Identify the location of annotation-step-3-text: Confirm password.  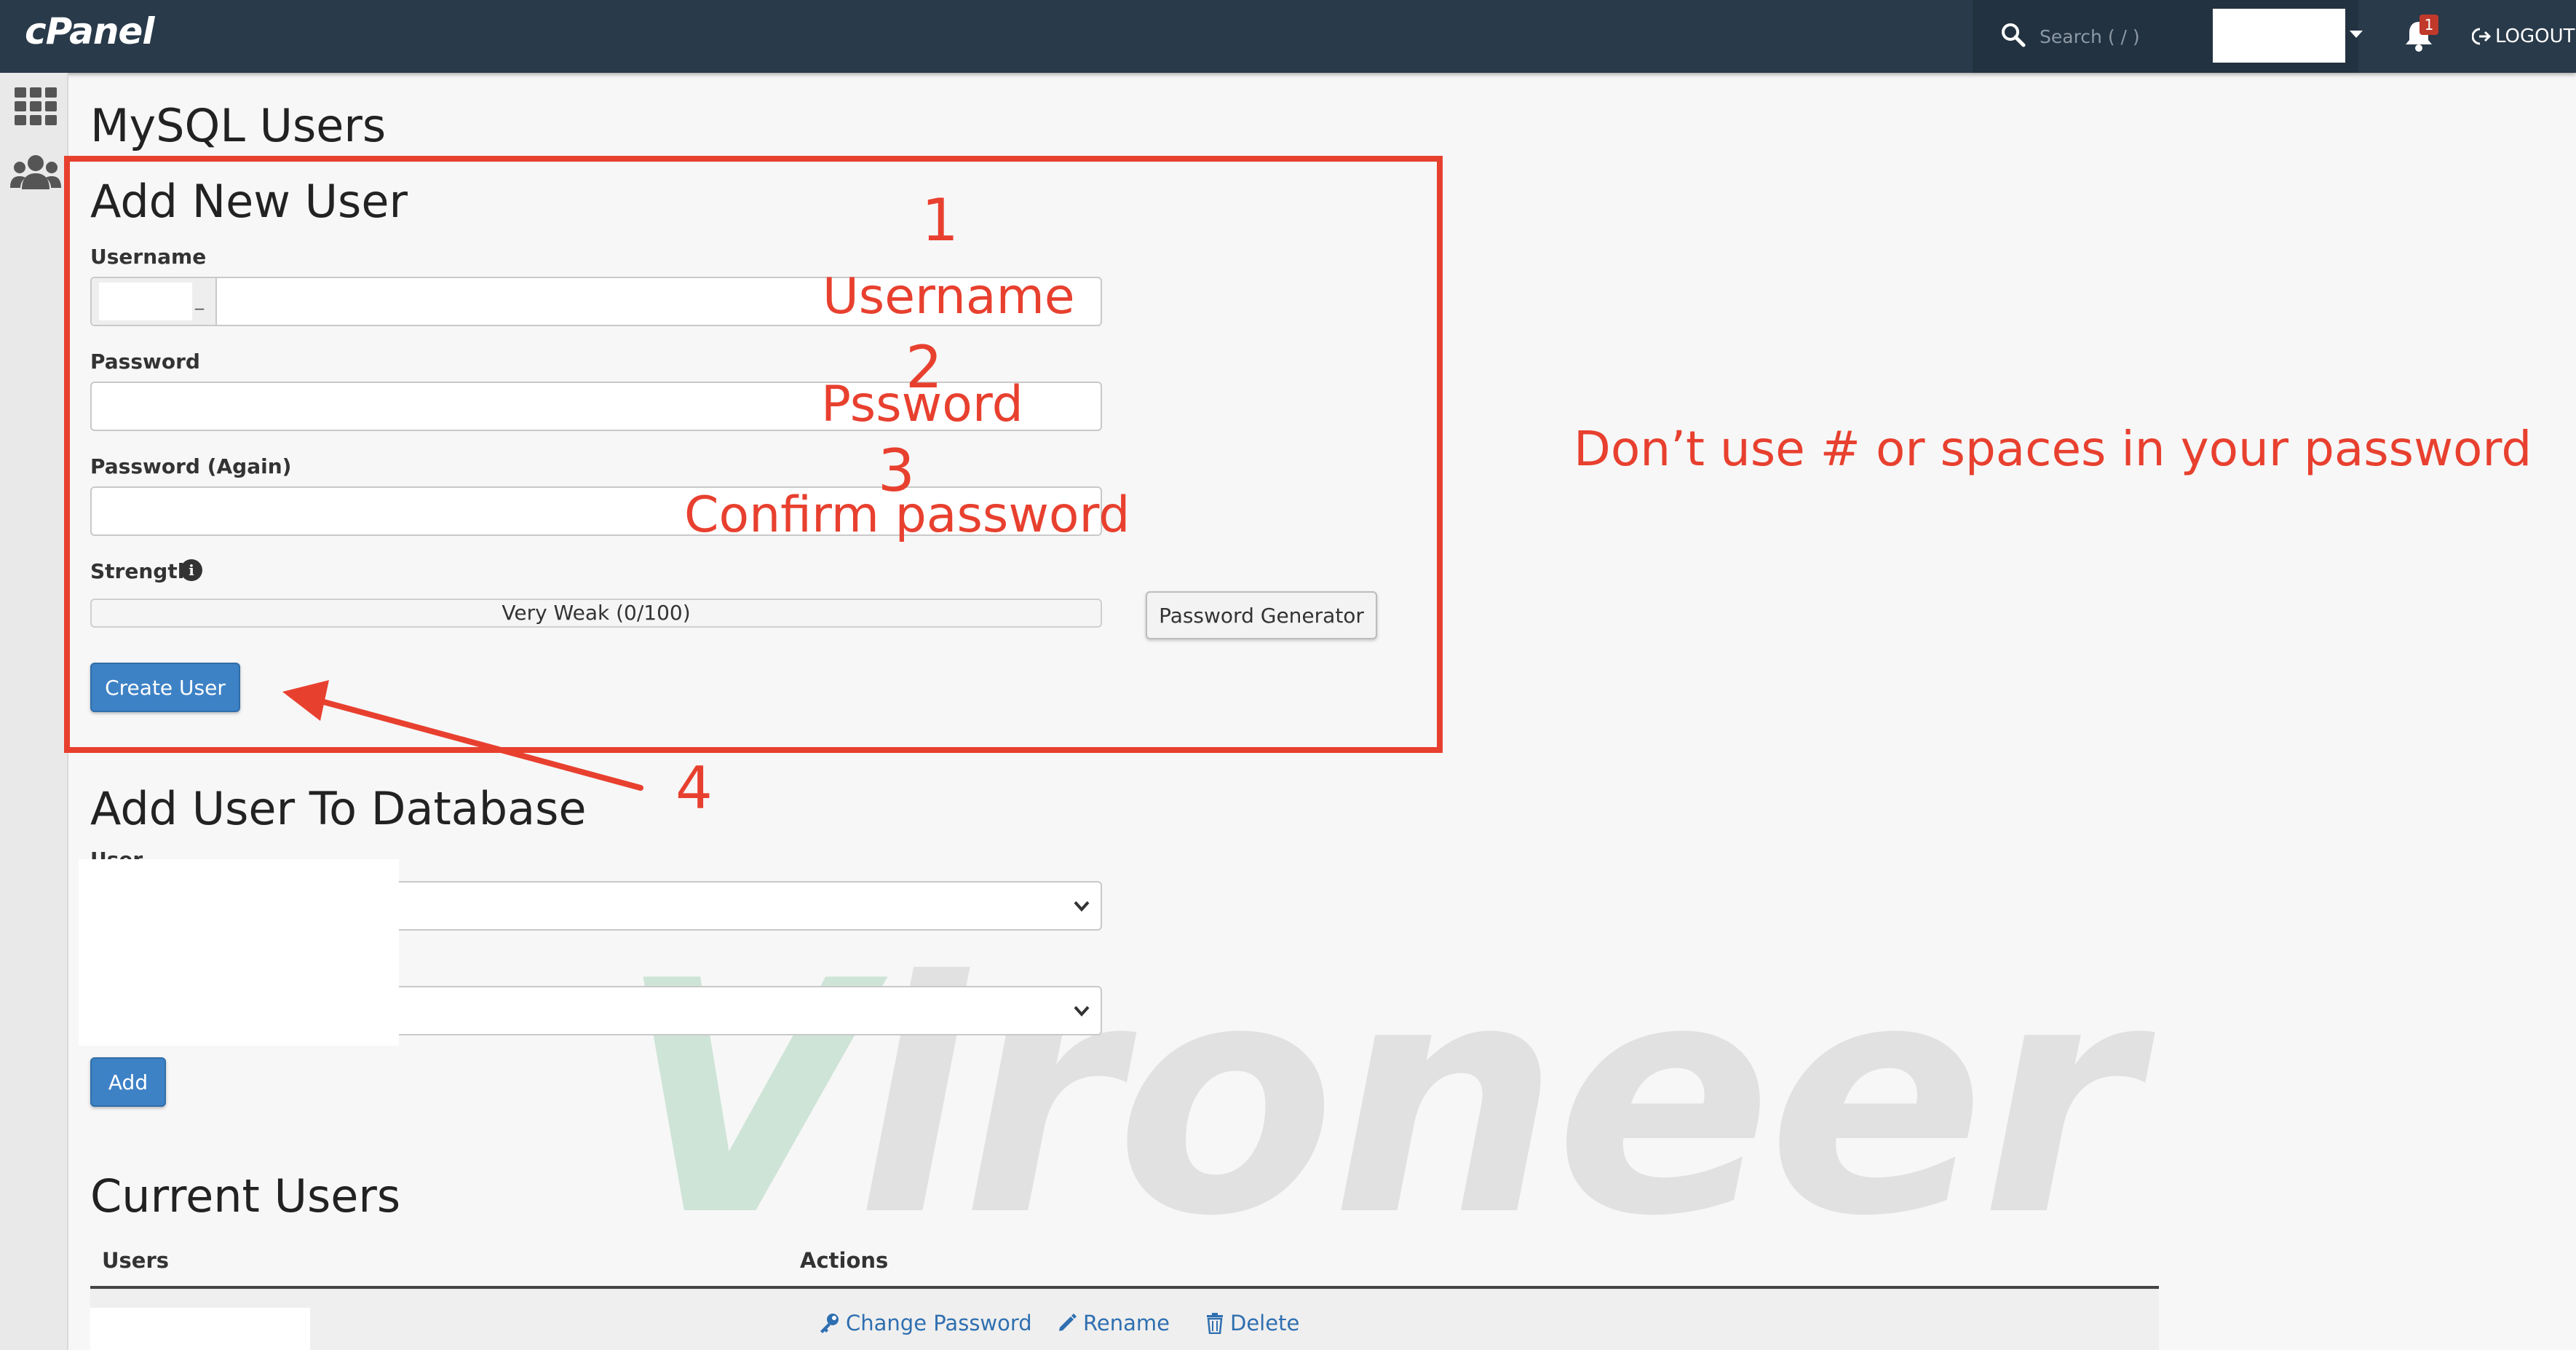
(907, 515).